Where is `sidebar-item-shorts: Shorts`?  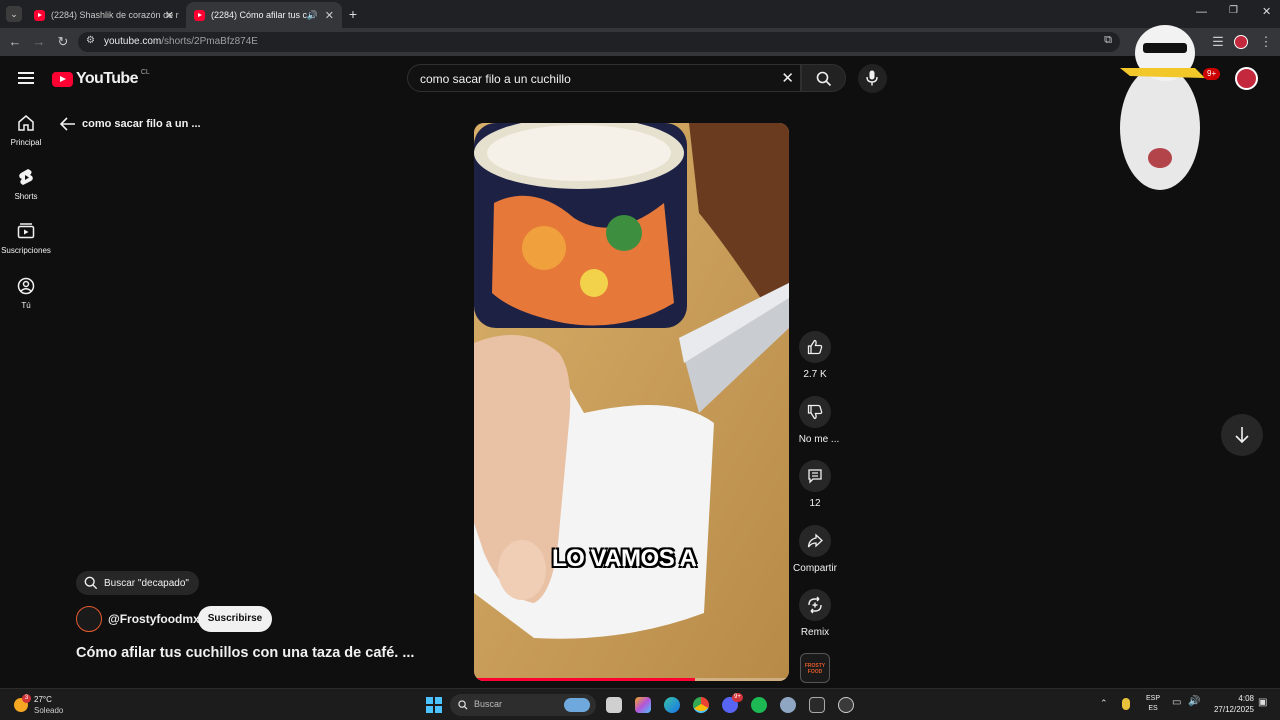
sidebar-item-shorts: Shorts is located at coordinates (26, 184).